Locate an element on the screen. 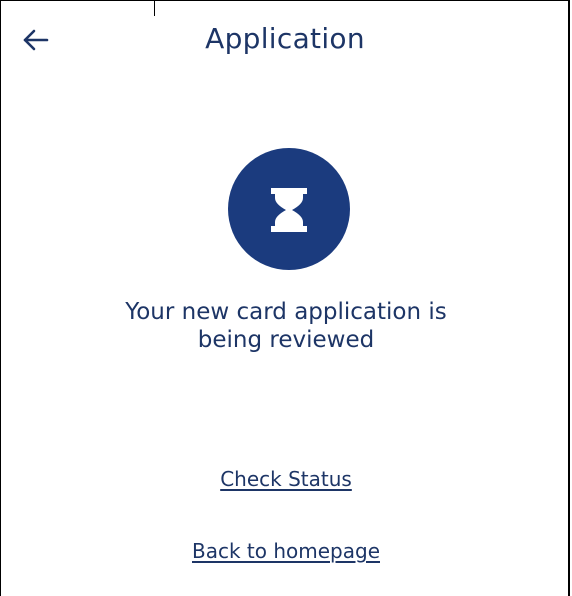 This screenshot has height=596, width=572. status-message-line1: Your new card application is is located at coordinates (286, 312).